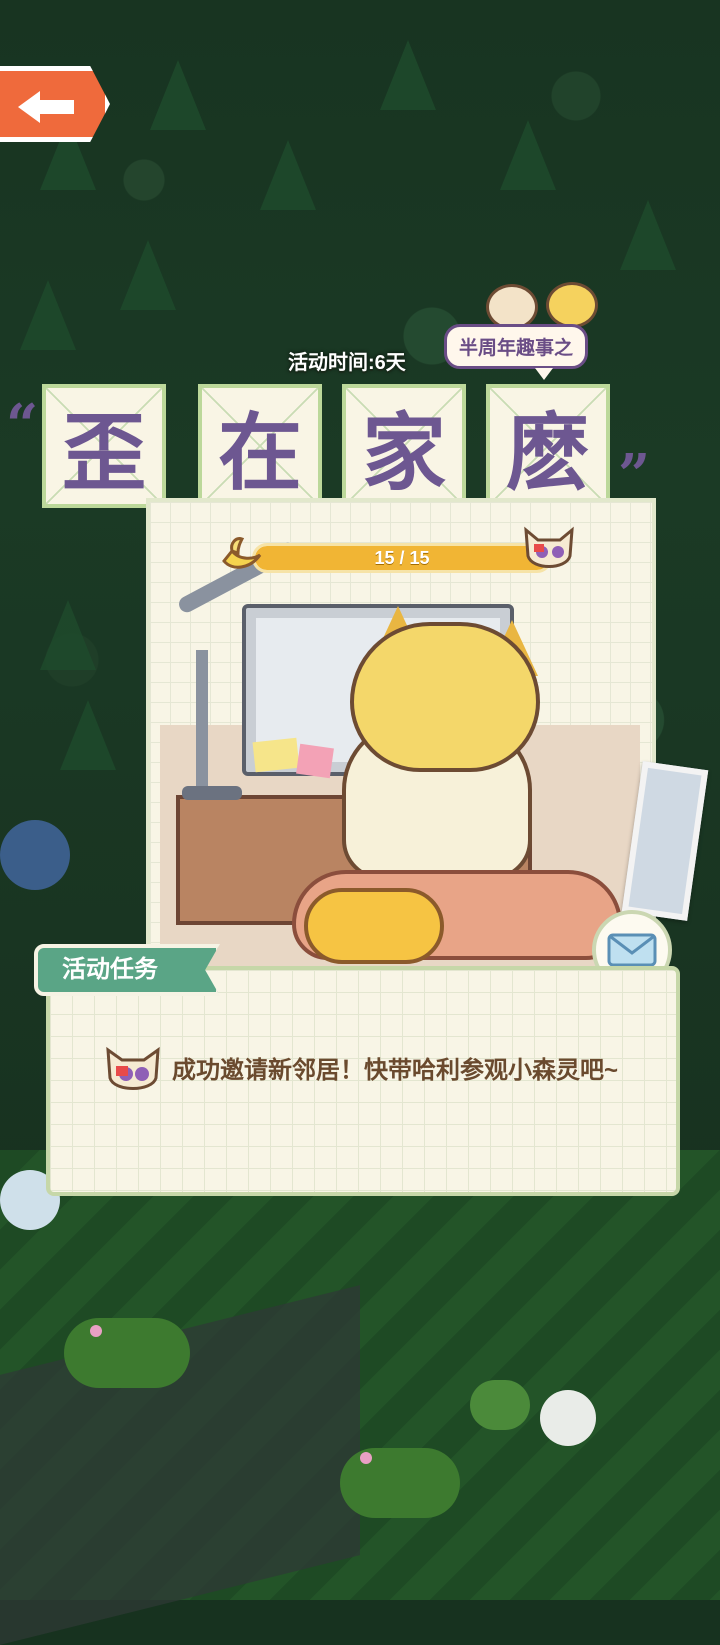 The image size is (720, 1645). Describe the element at coordinates (568, 1418) in the screenshot. I see `hydrangea-decoration` at that location.